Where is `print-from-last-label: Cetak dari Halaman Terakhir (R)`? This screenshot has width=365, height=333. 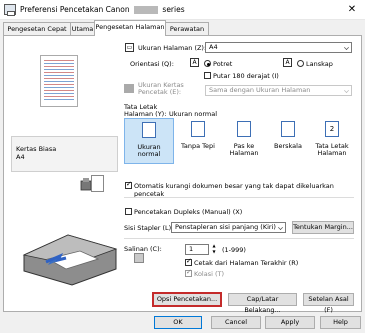
print-from-last-label: Cetak dari Halaman Terakhir (R) is located at coordinates (246, 263).